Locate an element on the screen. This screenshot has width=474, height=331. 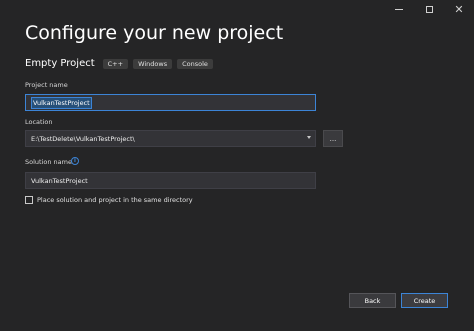
minimize-button is located at coordinates (399, 9).